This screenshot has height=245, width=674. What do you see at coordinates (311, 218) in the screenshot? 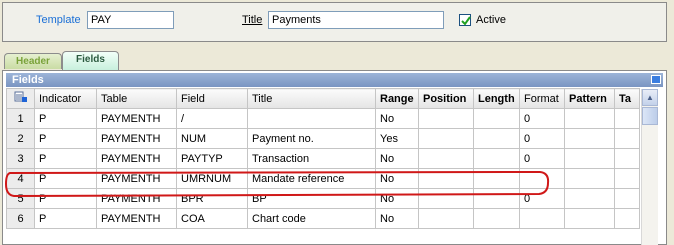
I see `cell-title: Chart code` at bounding box center [311, 218].